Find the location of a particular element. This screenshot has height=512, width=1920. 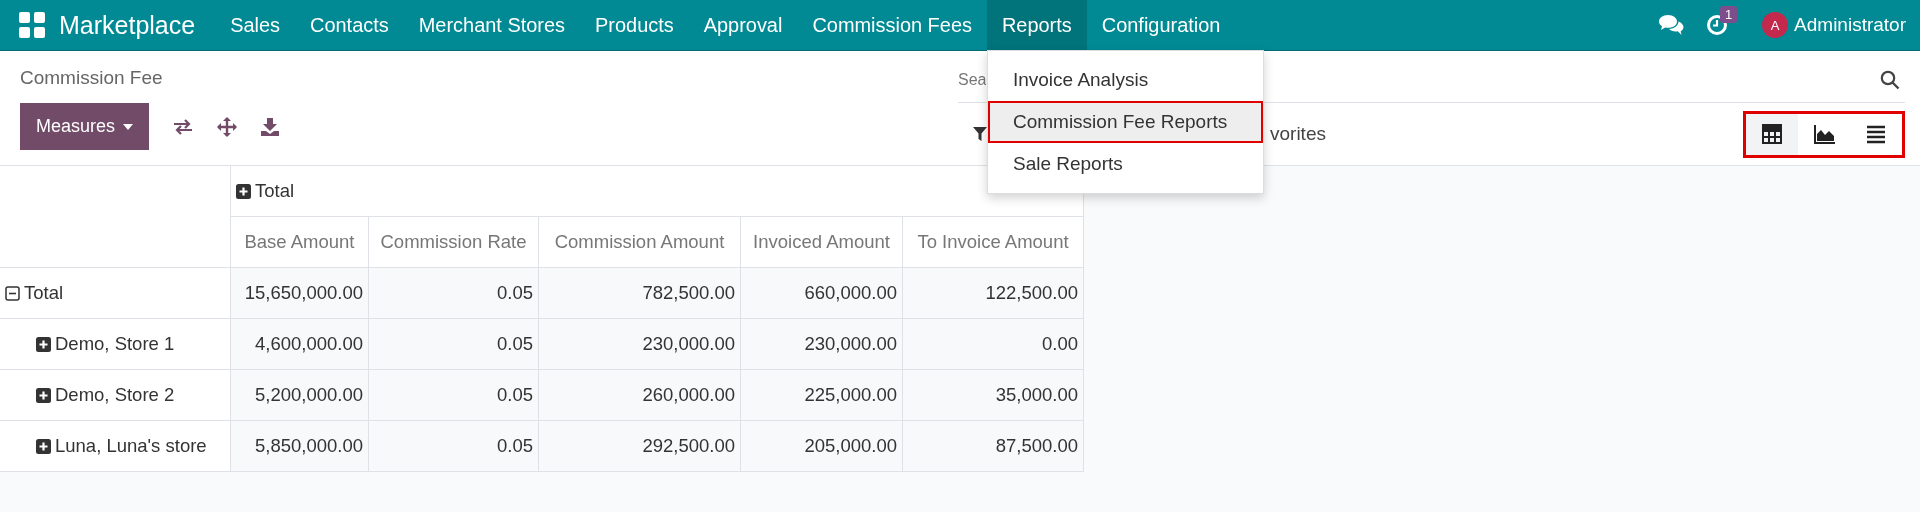

menu-item: Contacts is located at coordinates (349, 25).